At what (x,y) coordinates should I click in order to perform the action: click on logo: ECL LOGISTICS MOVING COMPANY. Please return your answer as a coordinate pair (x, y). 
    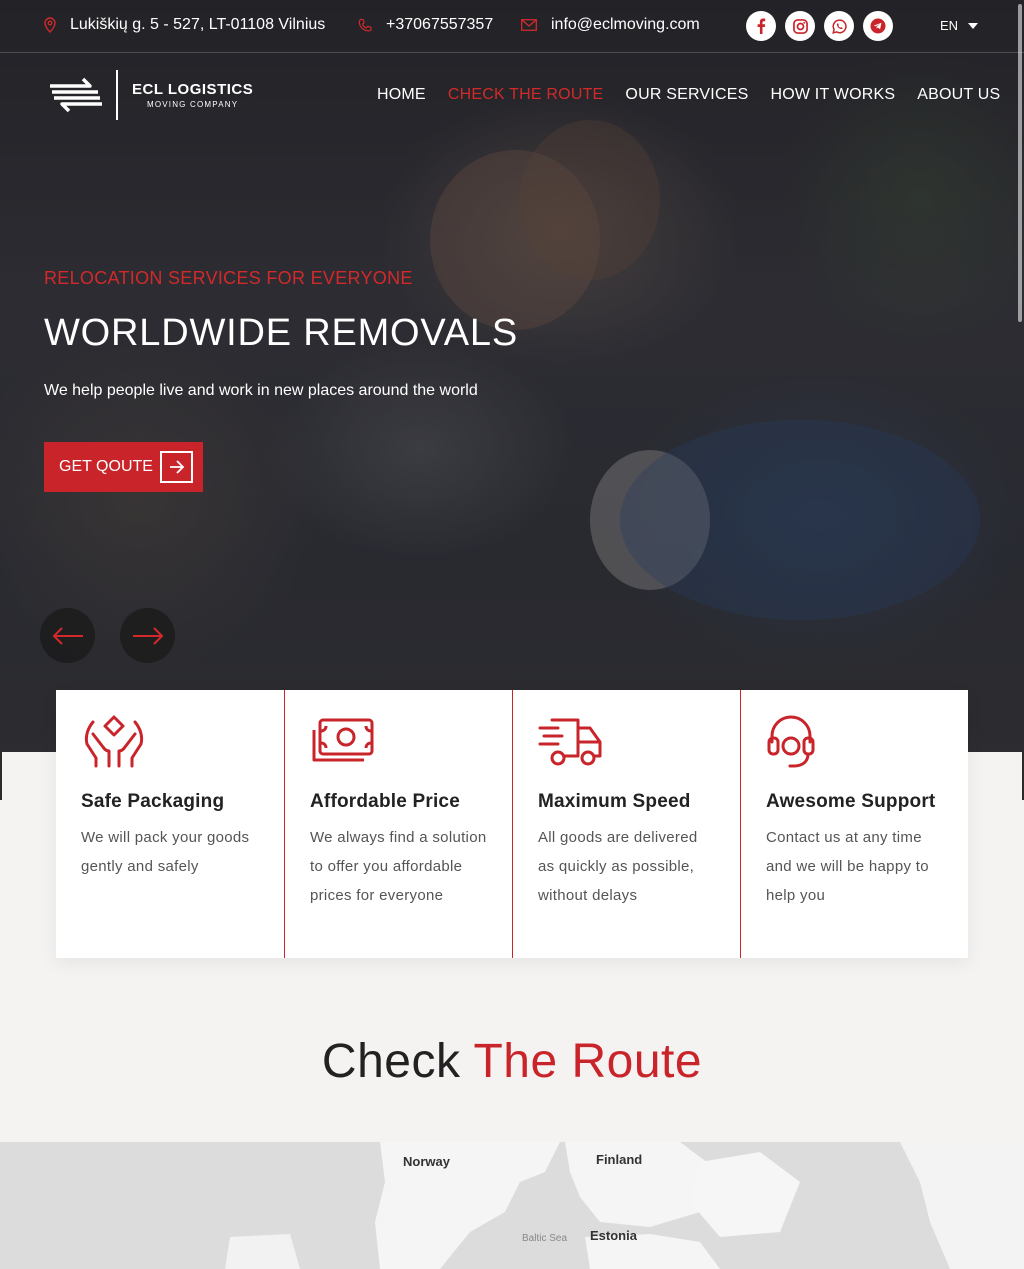
    Looking at the image, I should click on (150, 95).